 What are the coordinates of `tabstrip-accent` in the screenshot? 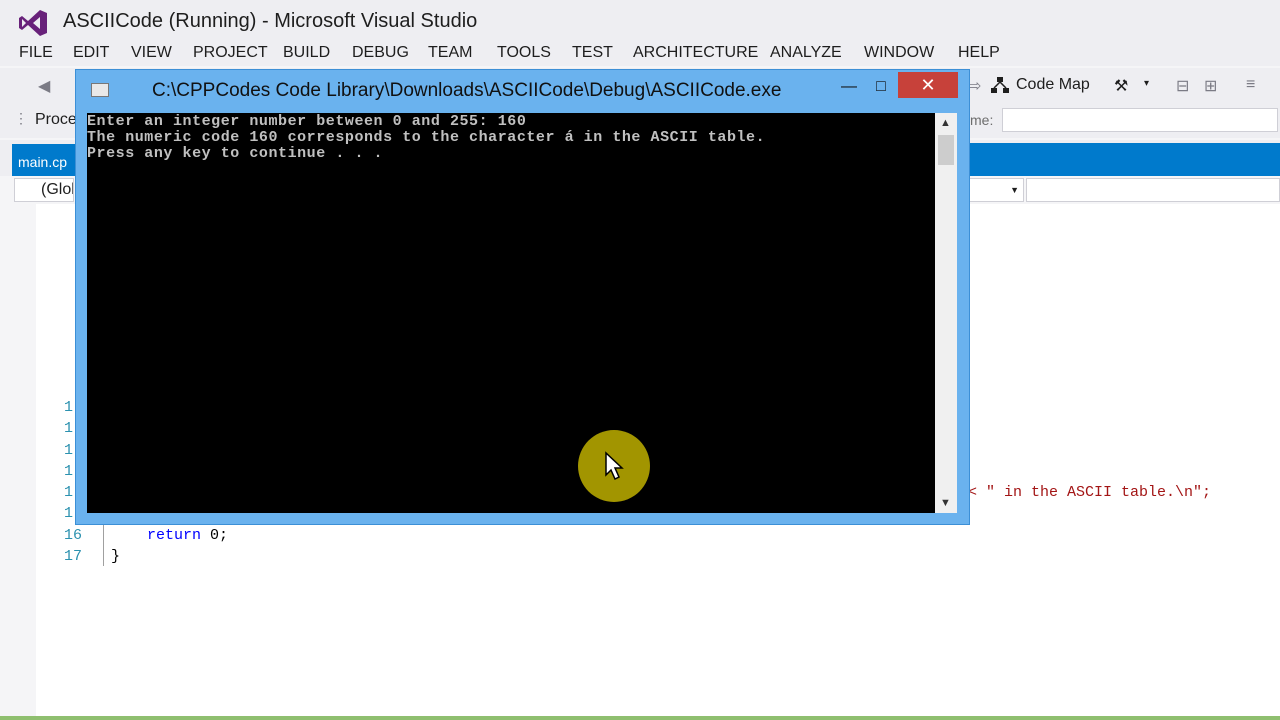 It's located at (1124, 160).